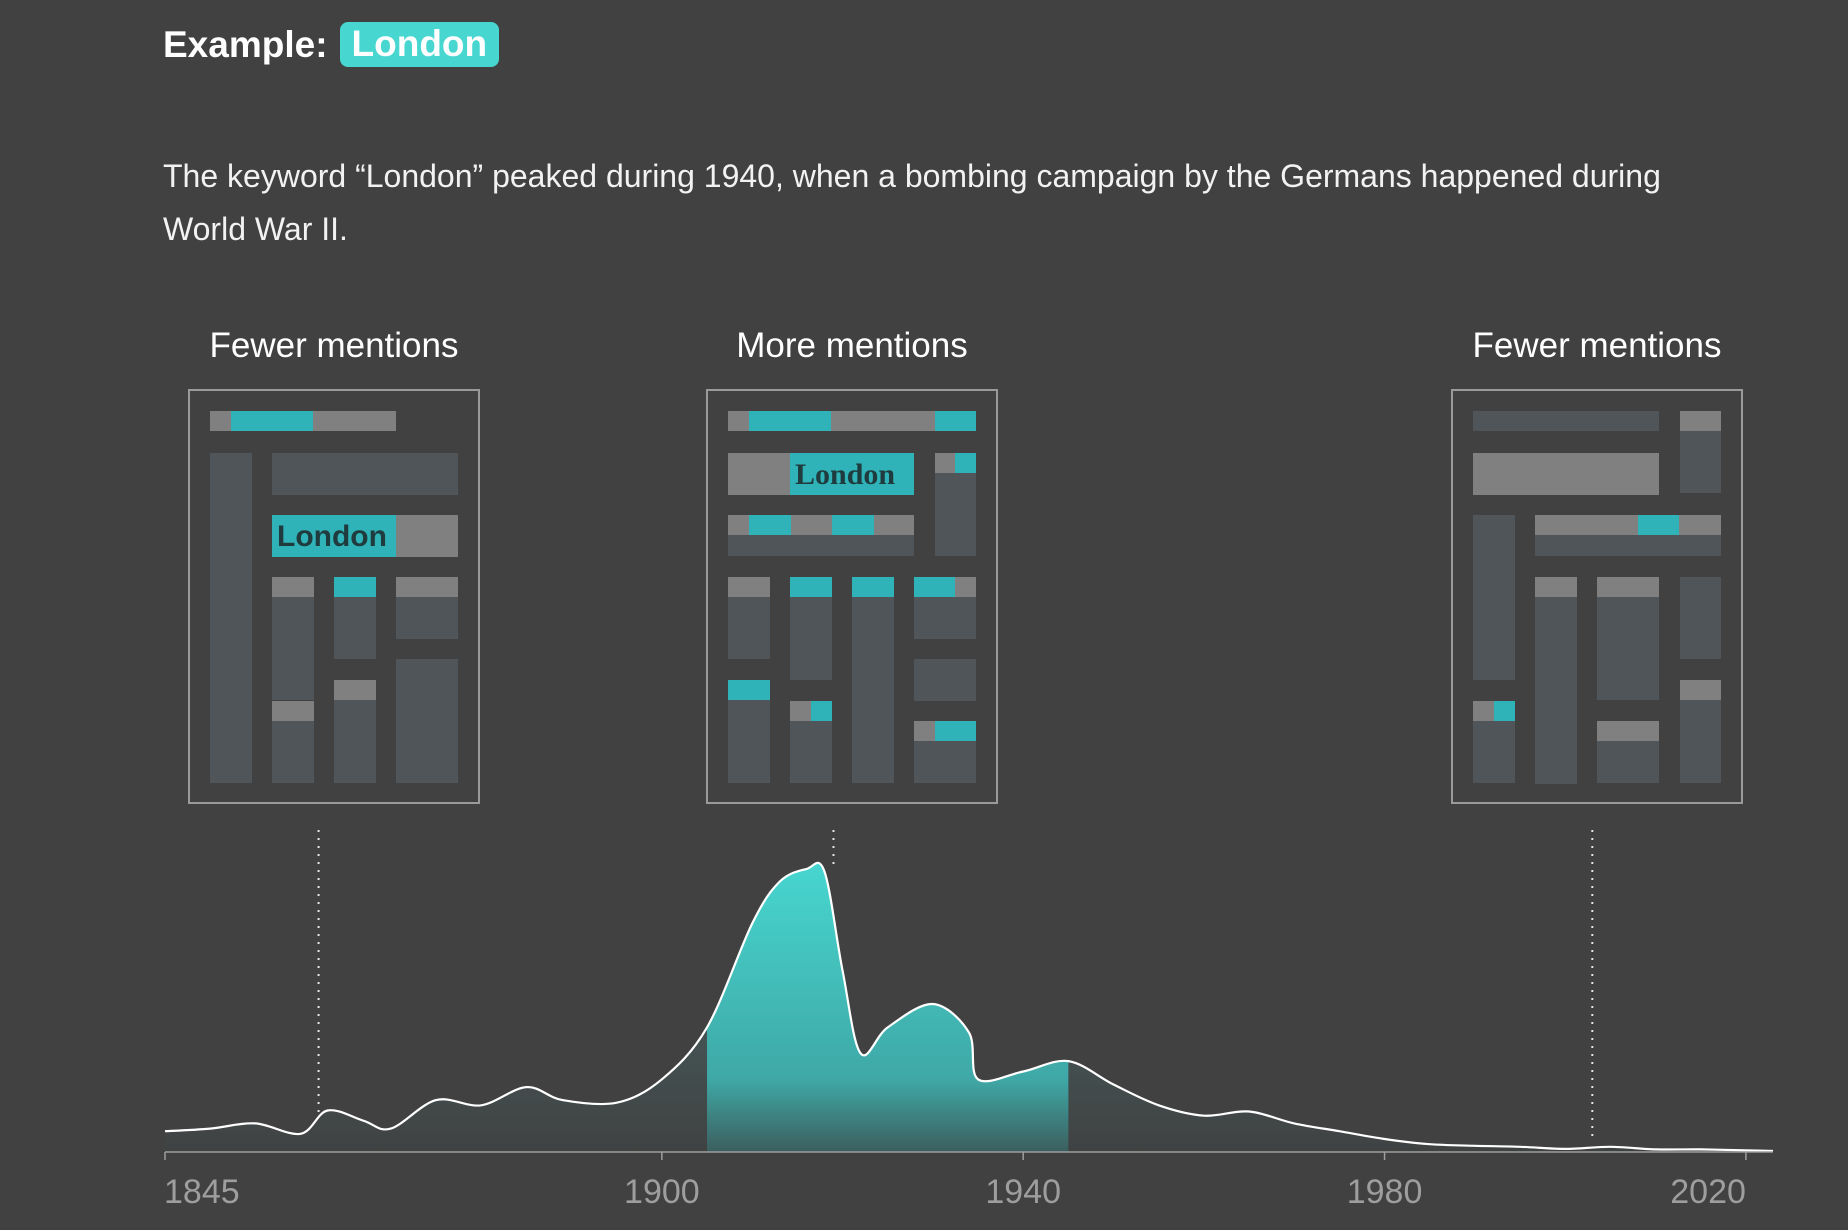 Image resolution: width=1848 pixels, height=1230 pixels. I want to click on newspaper-panel-1: London Fewer mentions, so click(334, 565).